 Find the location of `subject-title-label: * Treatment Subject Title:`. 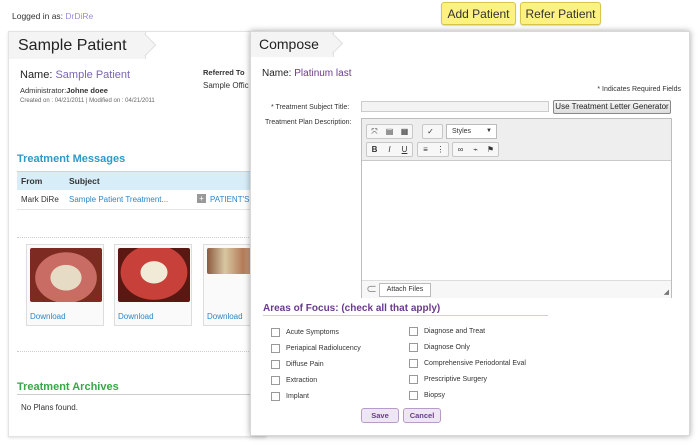

subject-title-label: * Treatment Subject Title: is located at coordinates (310, 107).